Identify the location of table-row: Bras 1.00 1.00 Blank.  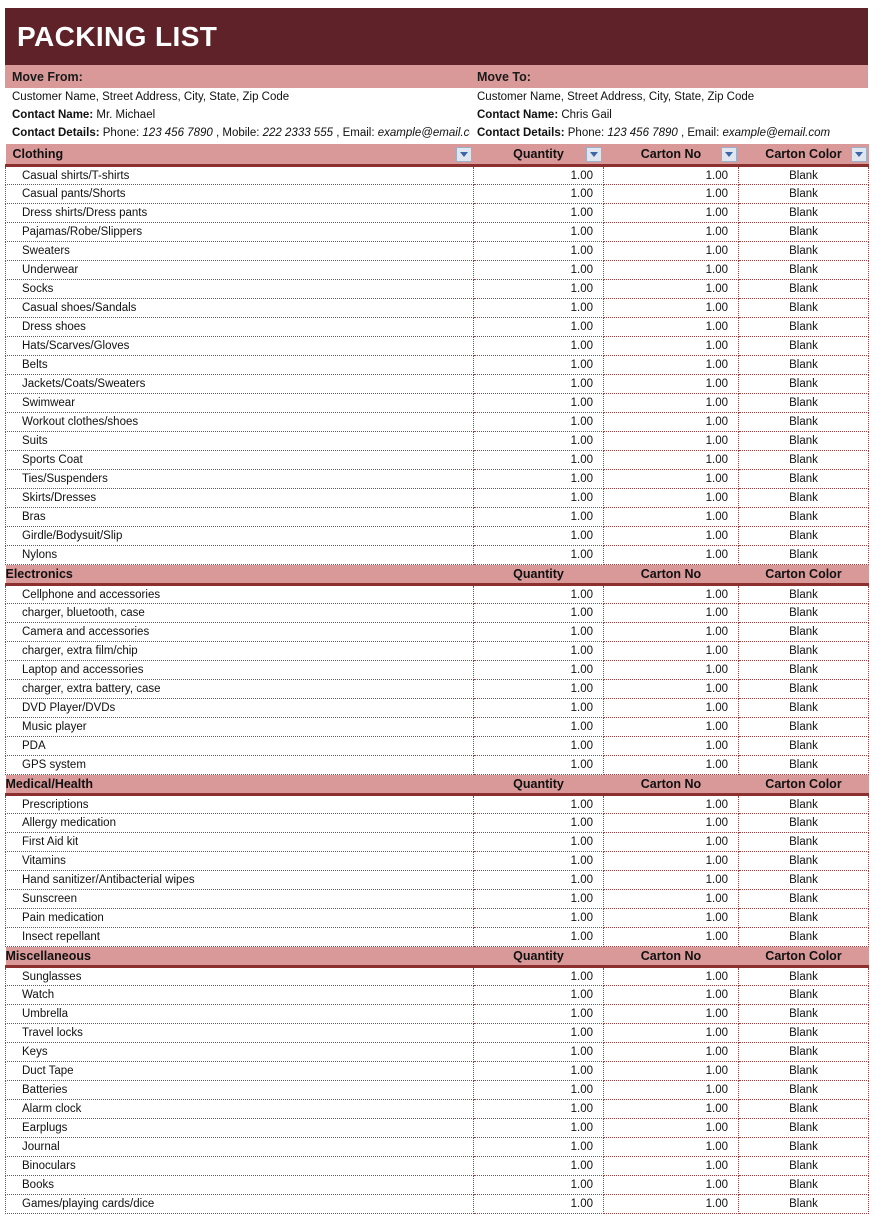
(437, 517).